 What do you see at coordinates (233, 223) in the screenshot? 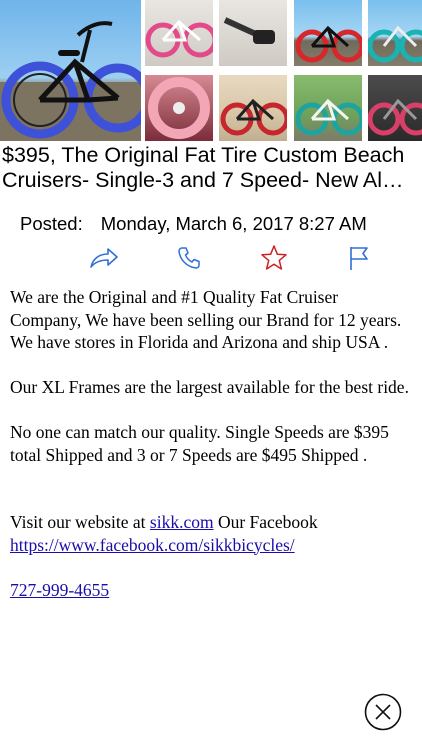
I see `posted-date: Monday, March 6, 2017 8:27 AM` at bounding box center [233, 223].